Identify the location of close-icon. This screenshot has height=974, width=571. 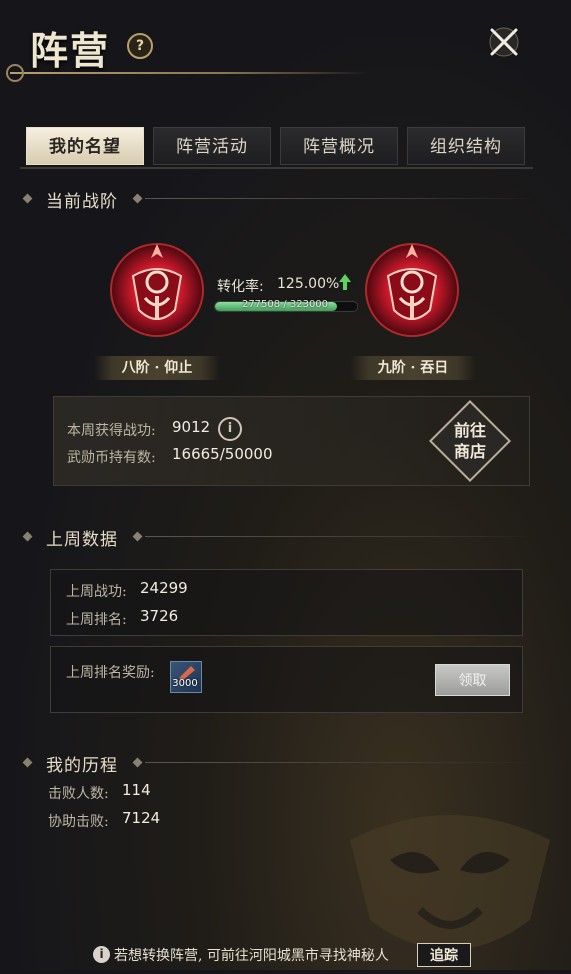
(504, 42).